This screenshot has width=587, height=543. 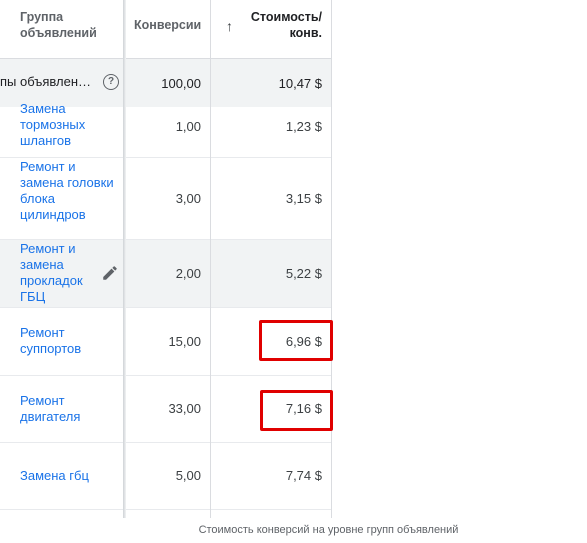 I want to click on table-row: Замена тормозных шлангов 1,00 1,23 $, so click(x=166, y=129).